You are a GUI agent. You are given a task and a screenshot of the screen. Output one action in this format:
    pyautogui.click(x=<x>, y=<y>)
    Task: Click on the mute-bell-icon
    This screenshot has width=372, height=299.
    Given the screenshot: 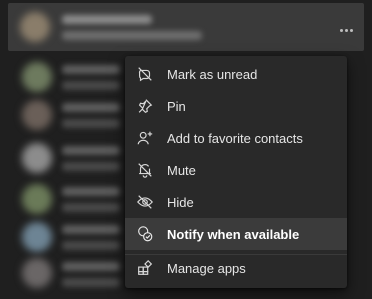 What is the action you would take?
    pyautogui.click(x=145, y=170)
    